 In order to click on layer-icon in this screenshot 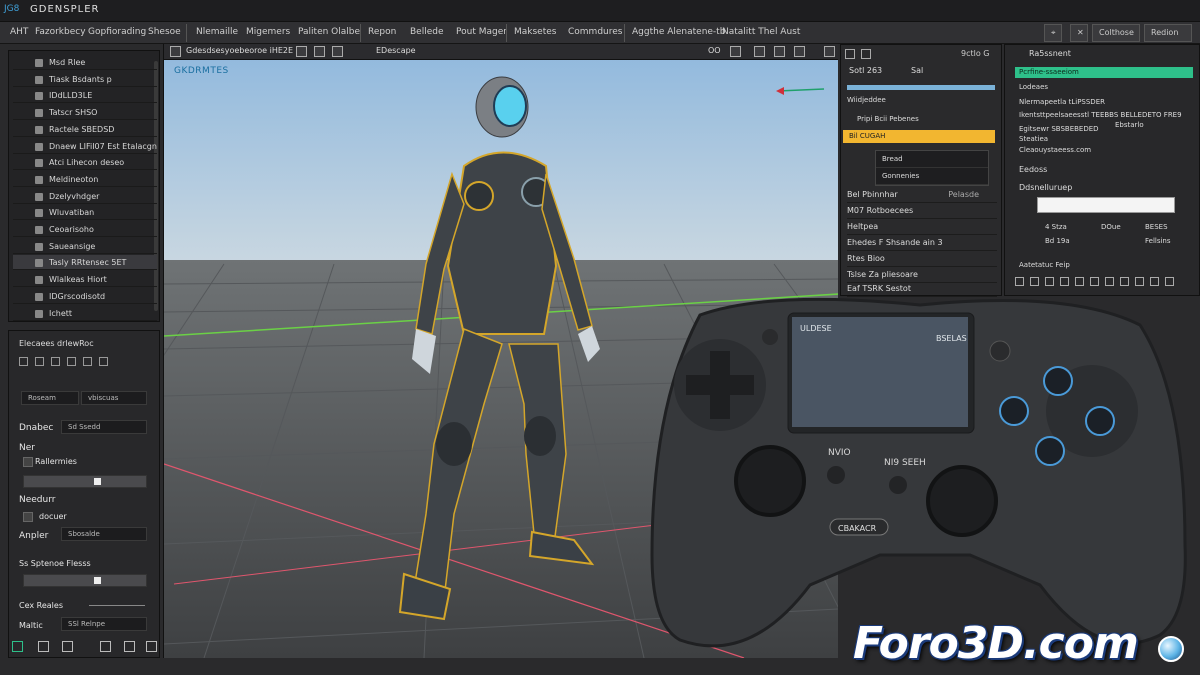, I will do `click(43, 646)`.